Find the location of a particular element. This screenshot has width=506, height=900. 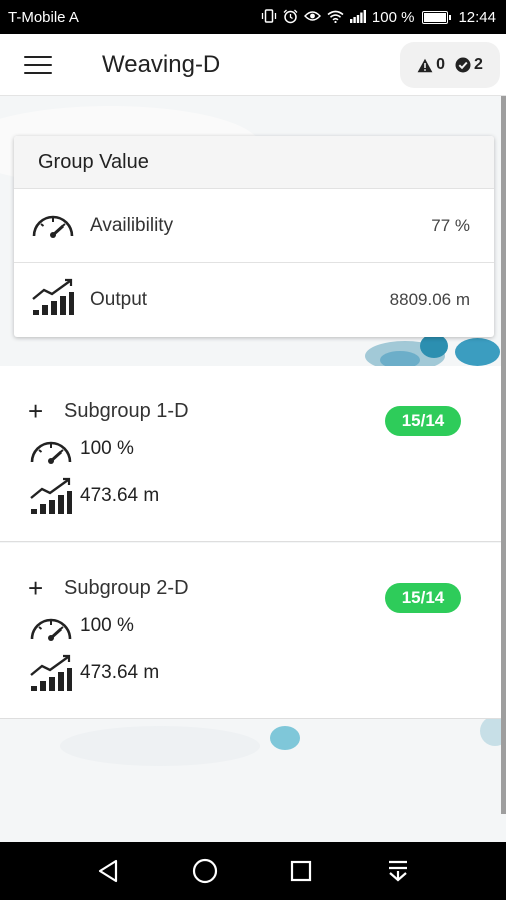

battery-charging-icon is located at coordinates (437, 17).